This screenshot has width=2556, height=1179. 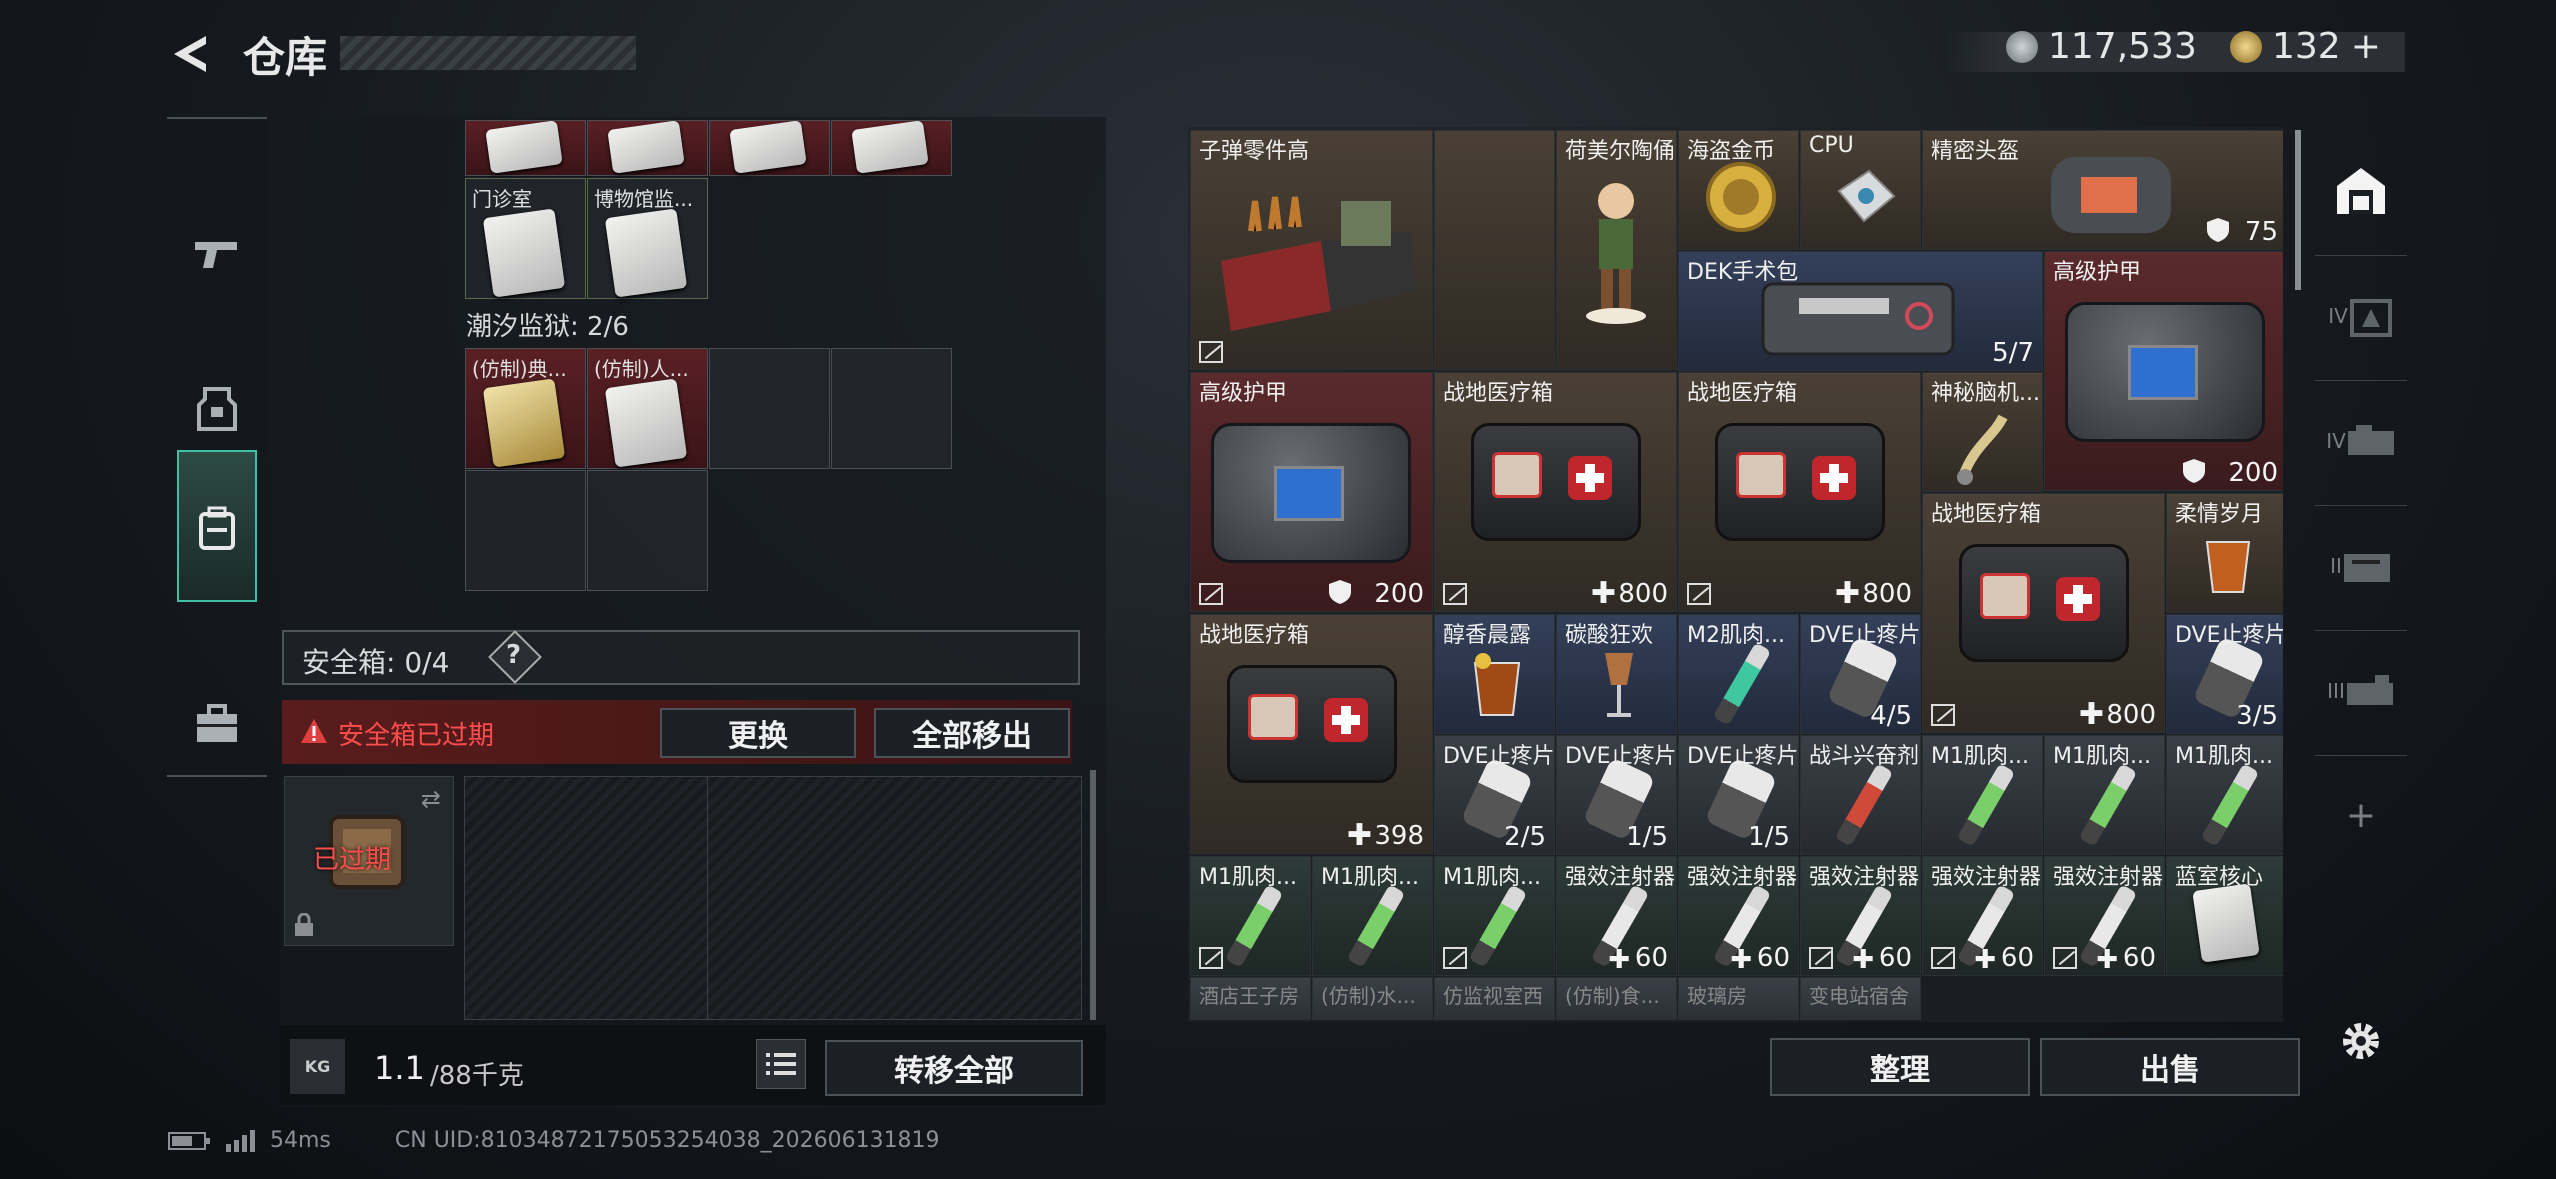 I want to click on item-dve: DVE止疼片 3/5, so click(x=2224, y=674).